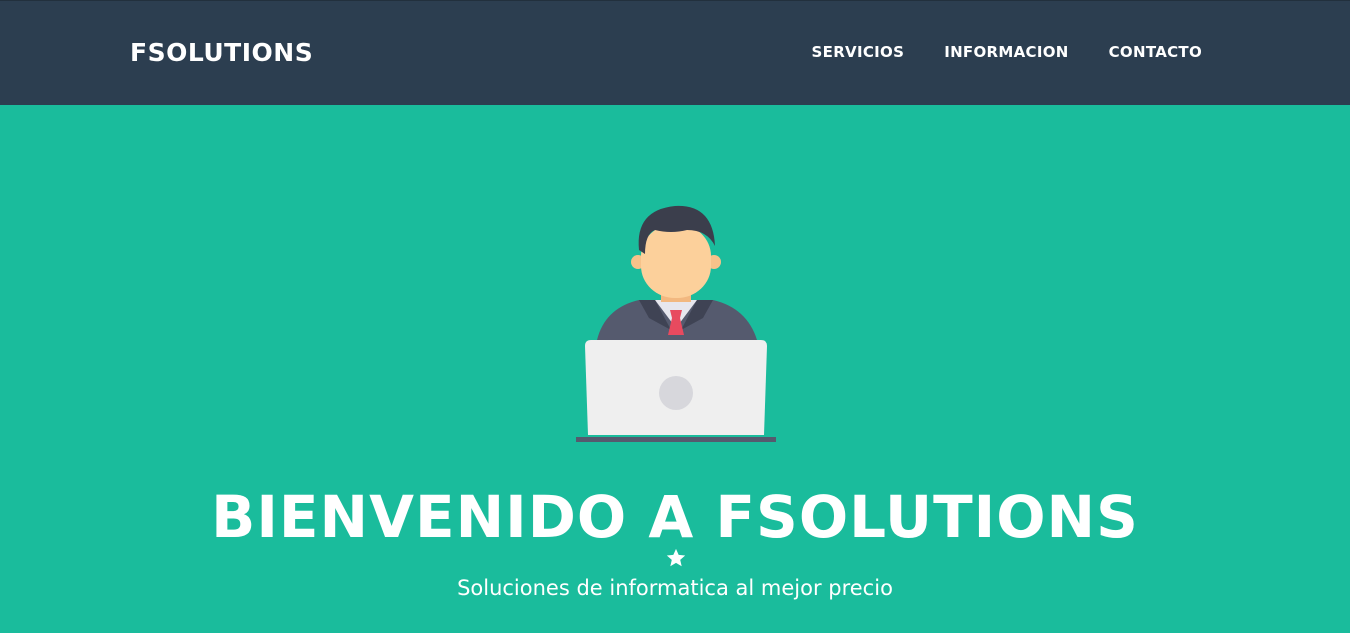 This screenshot has width=1350, height=633. I want to click on nav-link-informacion: INFORMACION, so click(1006, 52).